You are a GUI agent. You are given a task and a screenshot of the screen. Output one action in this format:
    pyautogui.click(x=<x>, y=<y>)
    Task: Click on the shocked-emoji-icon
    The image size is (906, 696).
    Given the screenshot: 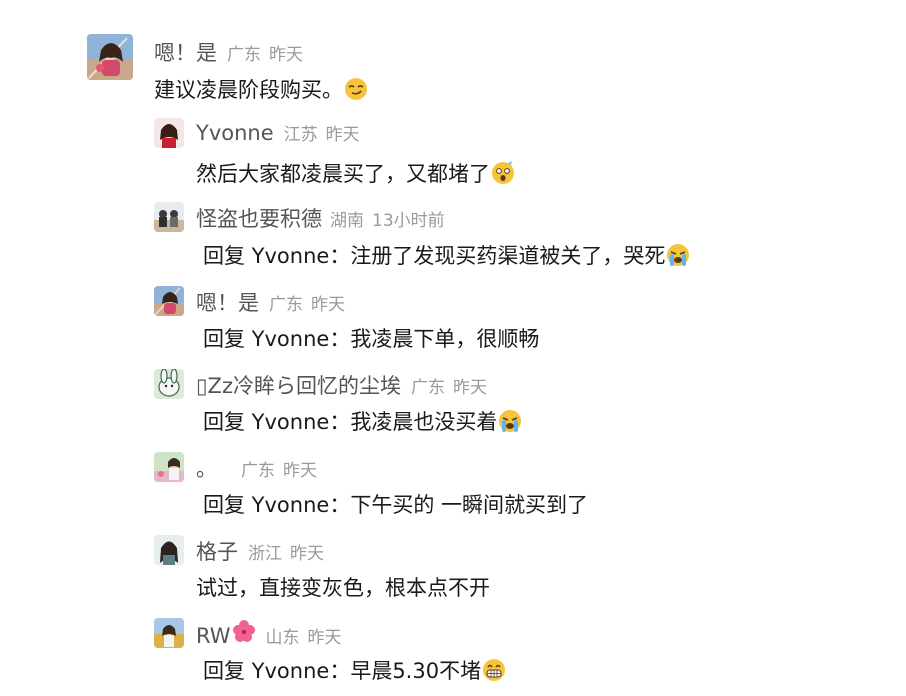 What is the action you would take?
    pyautogui.click(x=503, y=173)
    